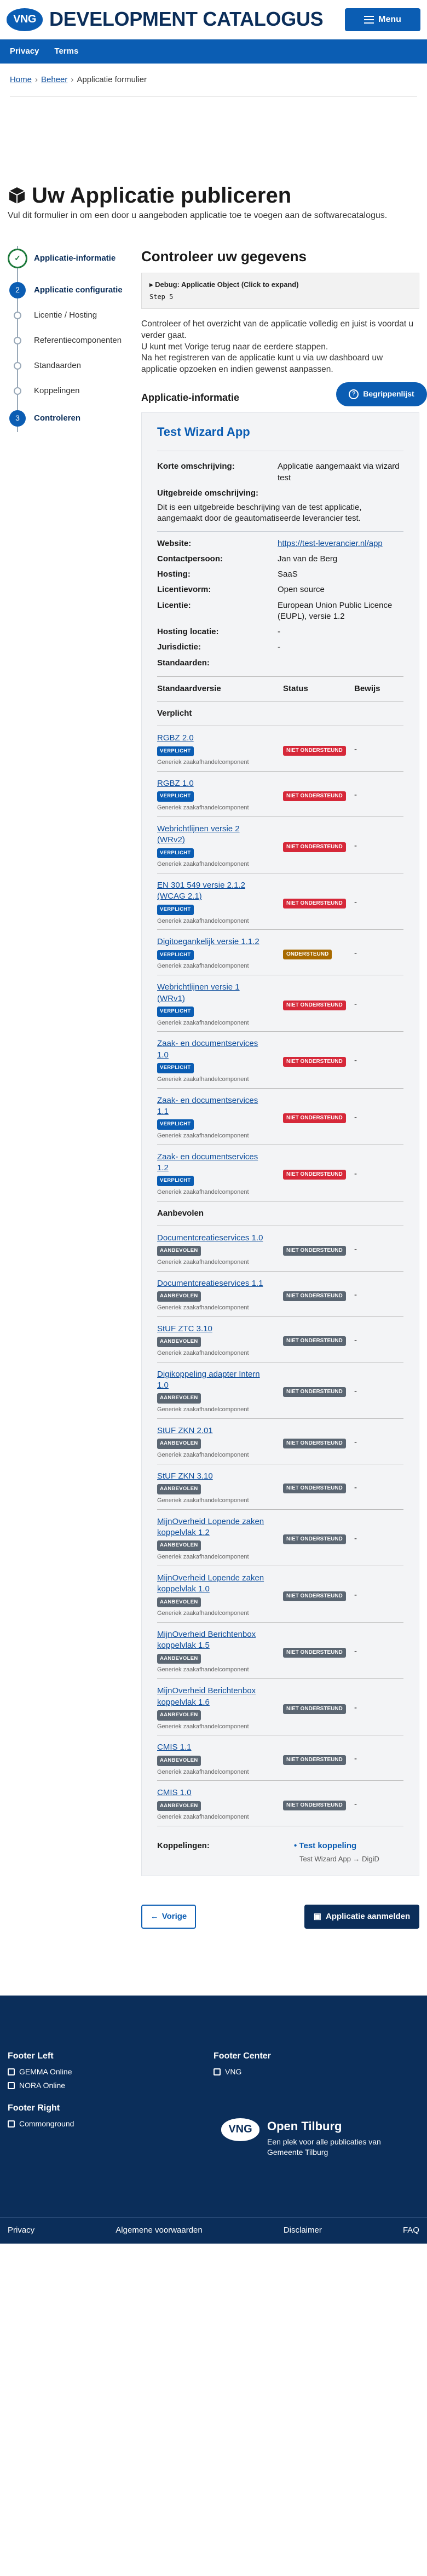  Describe the element at coordinates (54, 79) in the screenshot. I see `breadcrumb-beheer: Beheer` at that location.